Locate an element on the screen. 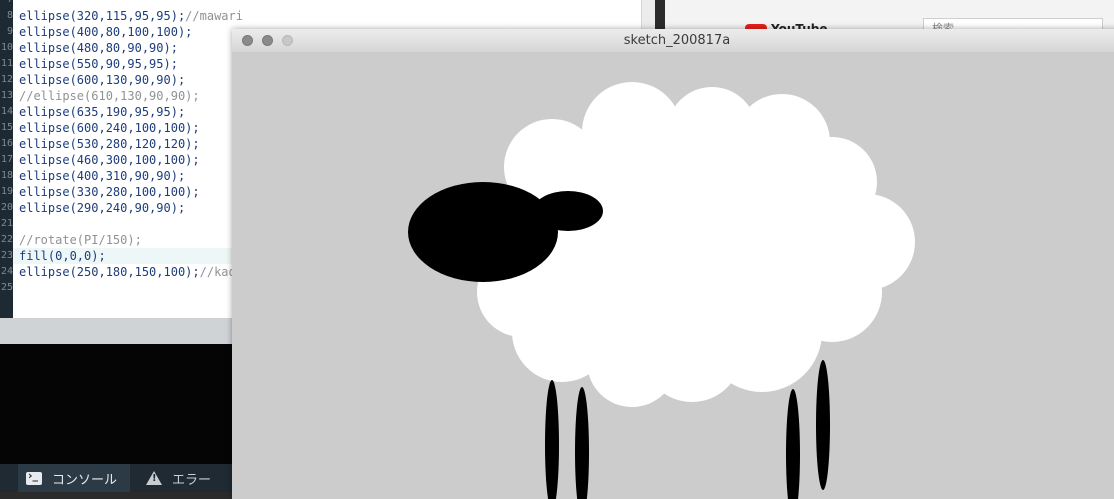  window-title: sketch_200817a is located at coordinates (677, 40).